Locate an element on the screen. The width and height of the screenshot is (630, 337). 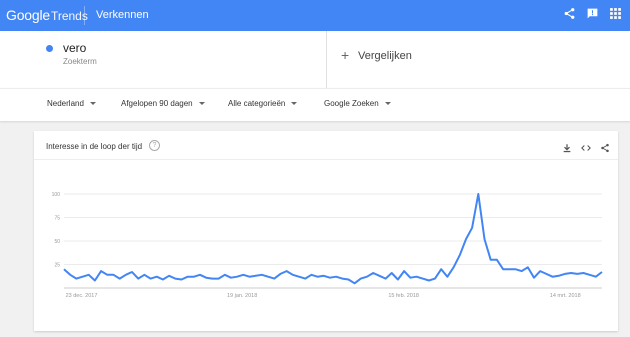
filter-region: Nederland is located at coordinates (71, 103).